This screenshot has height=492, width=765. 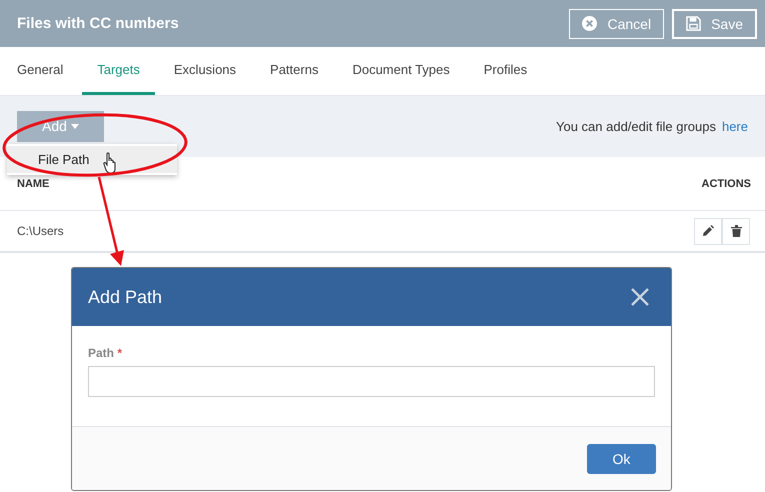 What do you see at coordinates (505, 71) in the screenshot?
I see `tab: Profiles` at bounding box center [505, 71].